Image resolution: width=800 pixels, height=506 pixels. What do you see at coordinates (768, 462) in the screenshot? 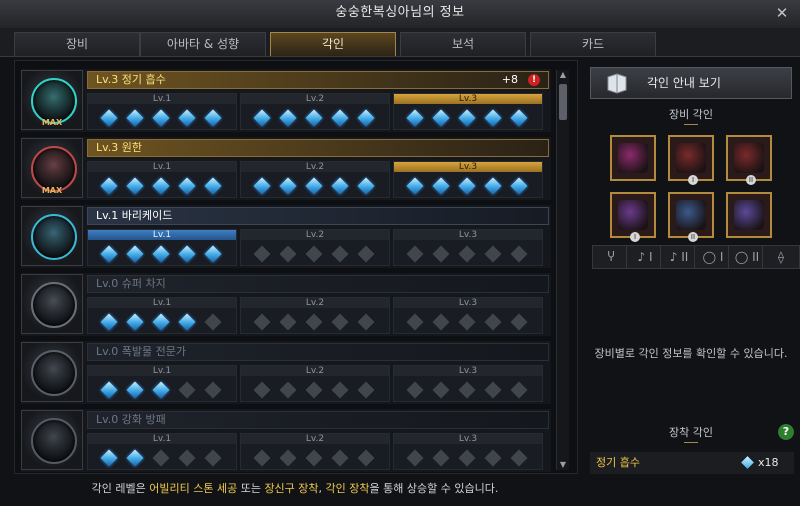
I see `equipped-engraving-count: x18` at bounding box center [768, 462].